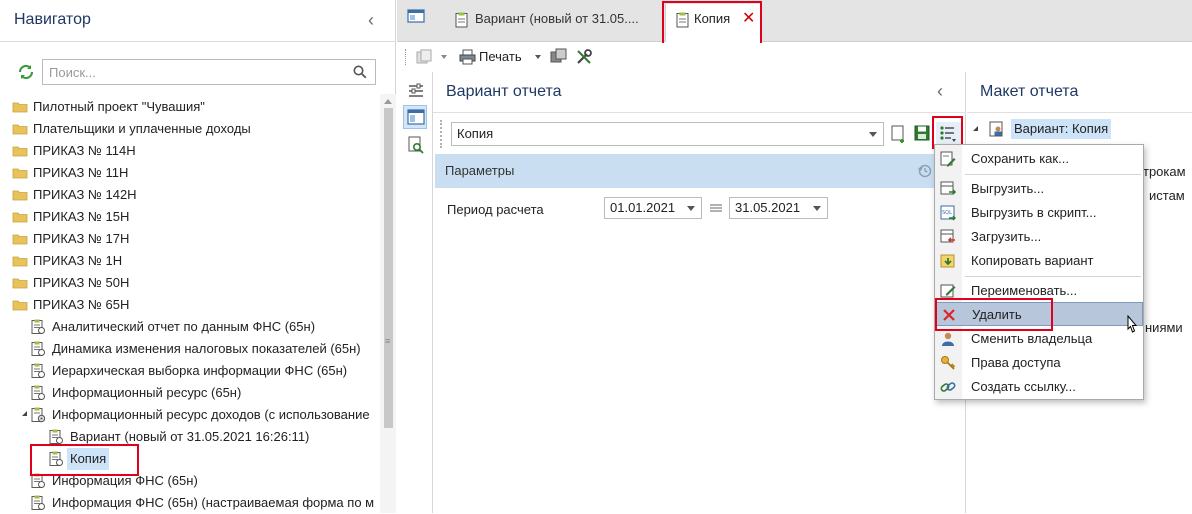 This screenshot has height=514, width=1192. What do you see at coordinates (1164, 171) in the screenshot?
I see `layout-text-fragment: трокам` at bounding box center [1164, 171].